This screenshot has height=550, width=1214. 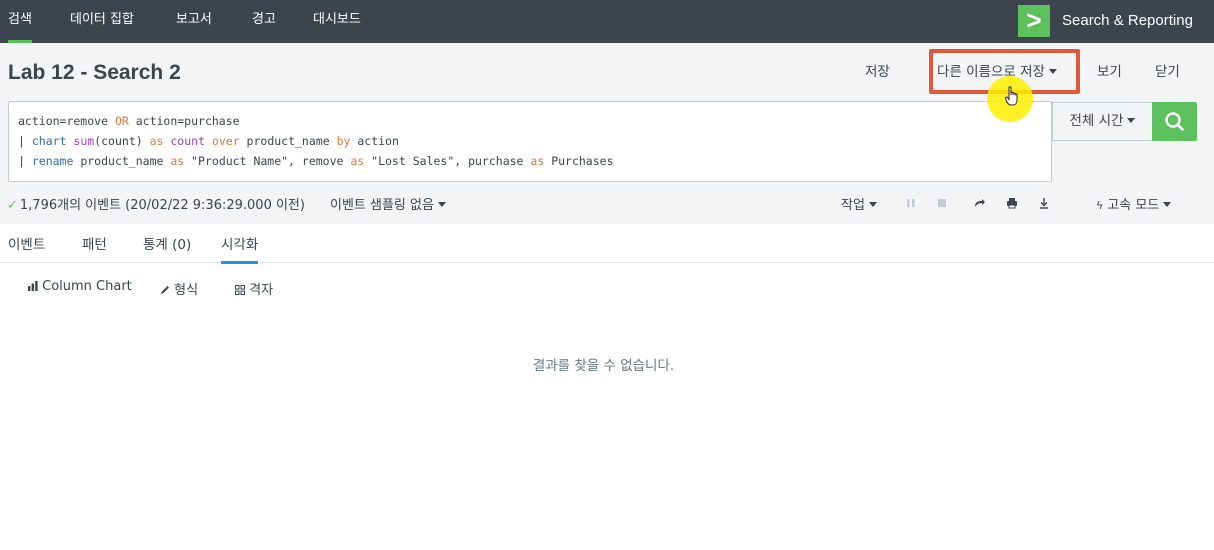 I want to click on export-icon, so click(x=1044, y=203).